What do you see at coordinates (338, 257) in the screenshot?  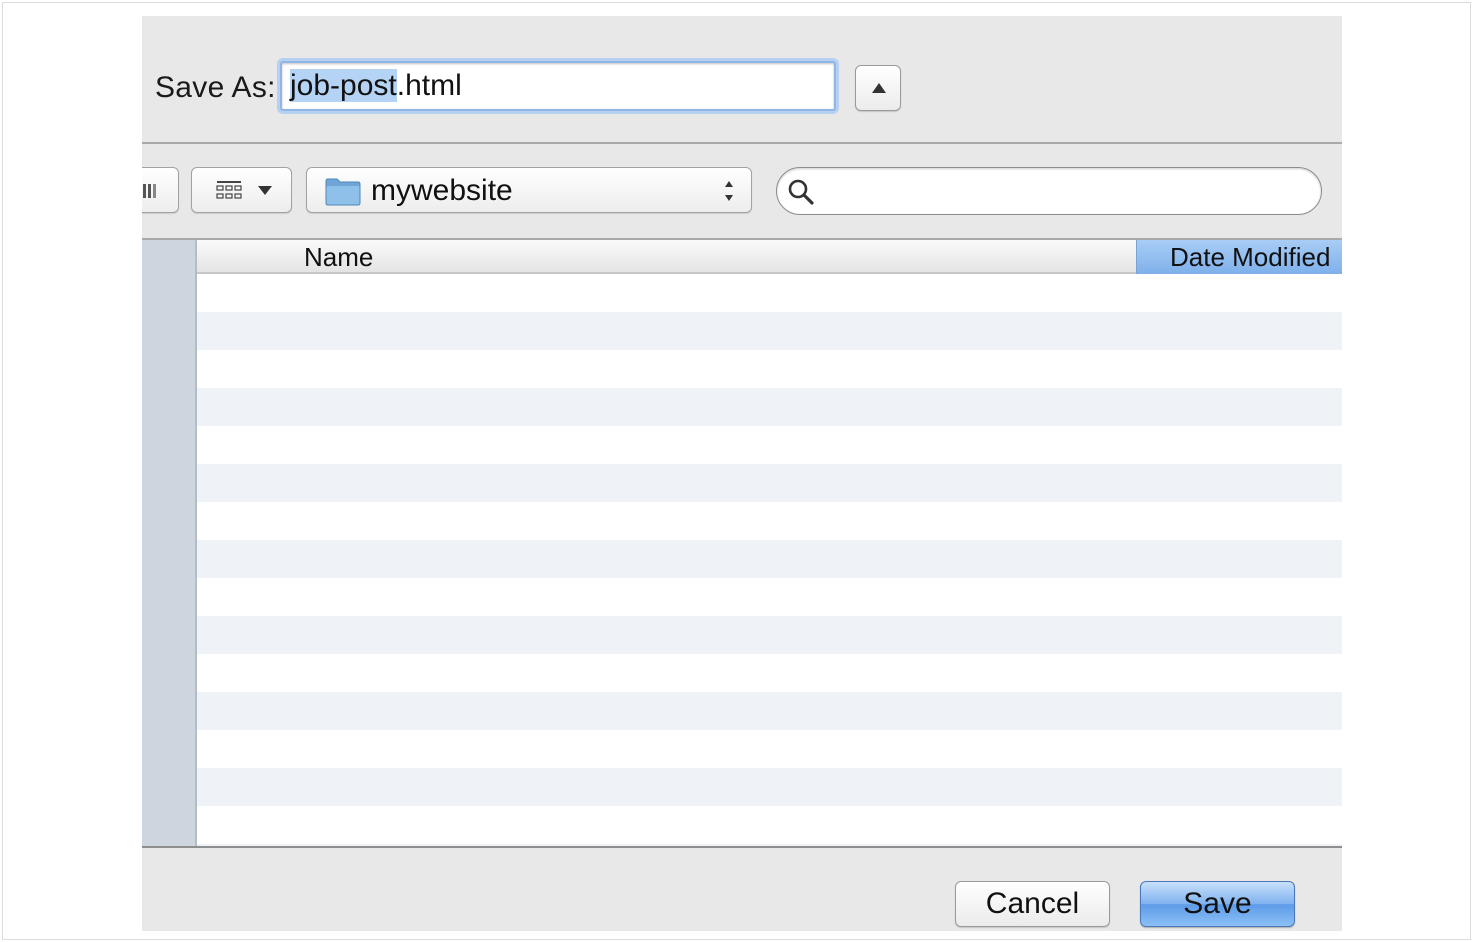 I see `column-header-name: Name` at bounding box center [338, 257].